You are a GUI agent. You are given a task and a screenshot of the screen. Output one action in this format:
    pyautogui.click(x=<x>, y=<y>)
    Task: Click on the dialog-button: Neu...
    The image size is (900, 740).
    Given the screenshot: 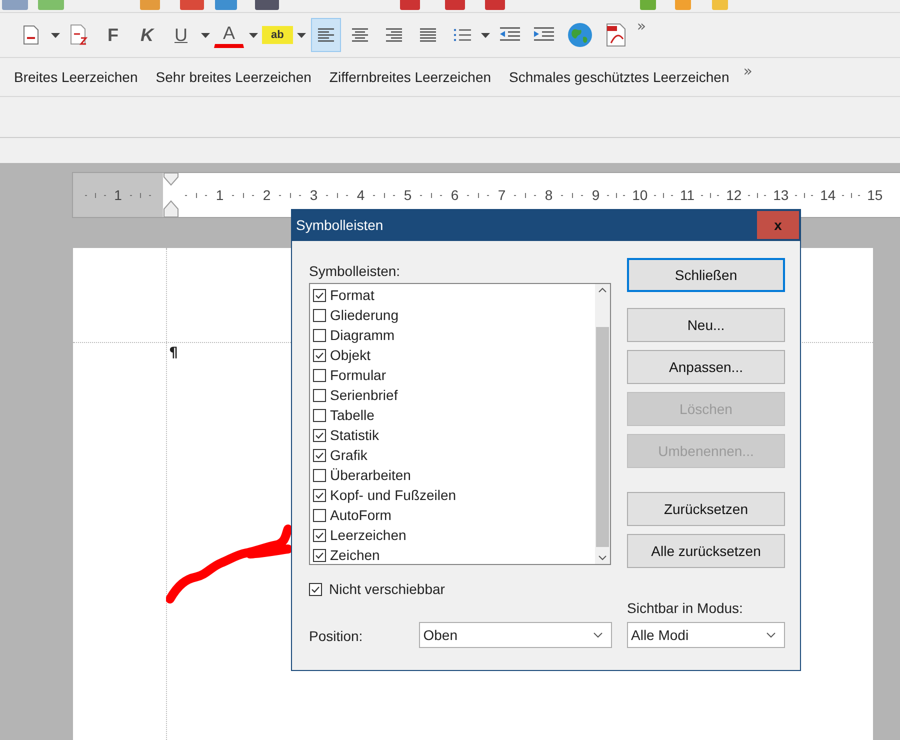 What is the action you would take?
    pyautogui.click(x=706, y=325)
    